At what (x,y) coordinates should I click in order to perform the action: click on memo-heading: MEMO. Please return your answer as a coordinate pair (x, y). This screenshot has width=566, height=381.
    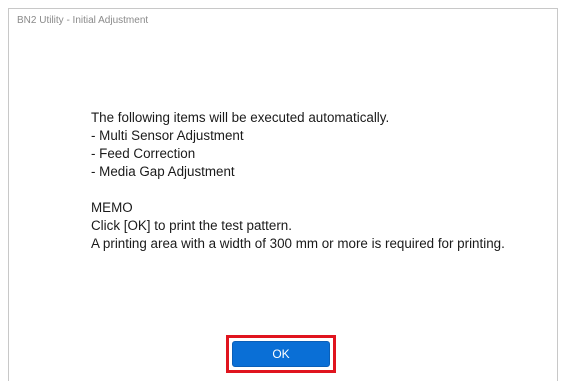
    Looking at the image, I should click on (112, 207).